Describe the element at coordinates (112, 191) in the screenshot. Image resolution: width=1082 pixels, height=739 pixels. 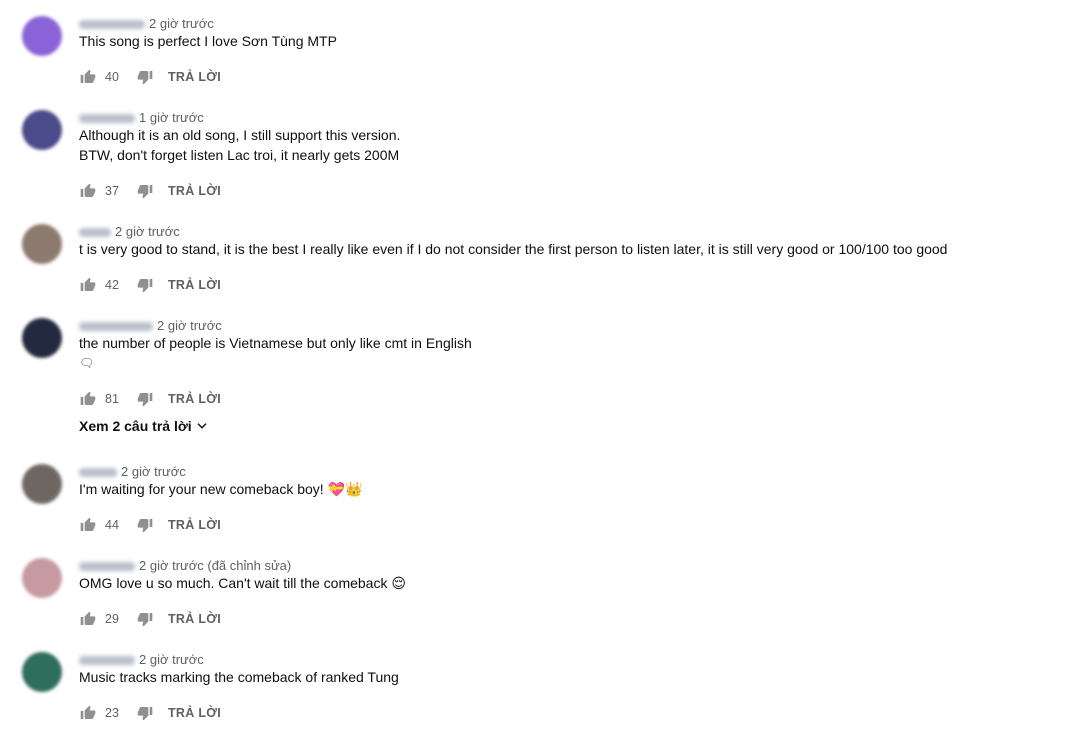
I see `like-count: 37` at that location.